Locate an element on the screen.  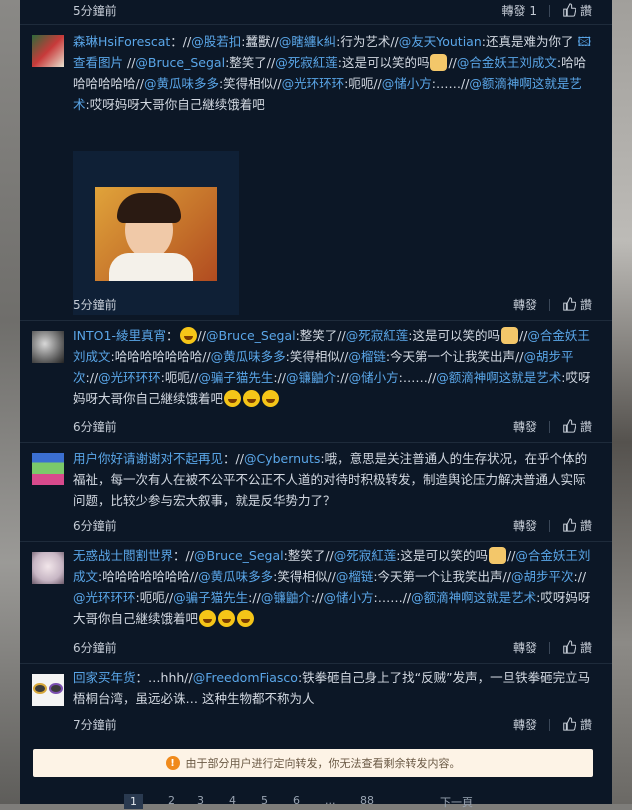
comment-text-segment: :哎呀妈呀大哥你自己継续饿着吧 is located at coordinates (175, 104).